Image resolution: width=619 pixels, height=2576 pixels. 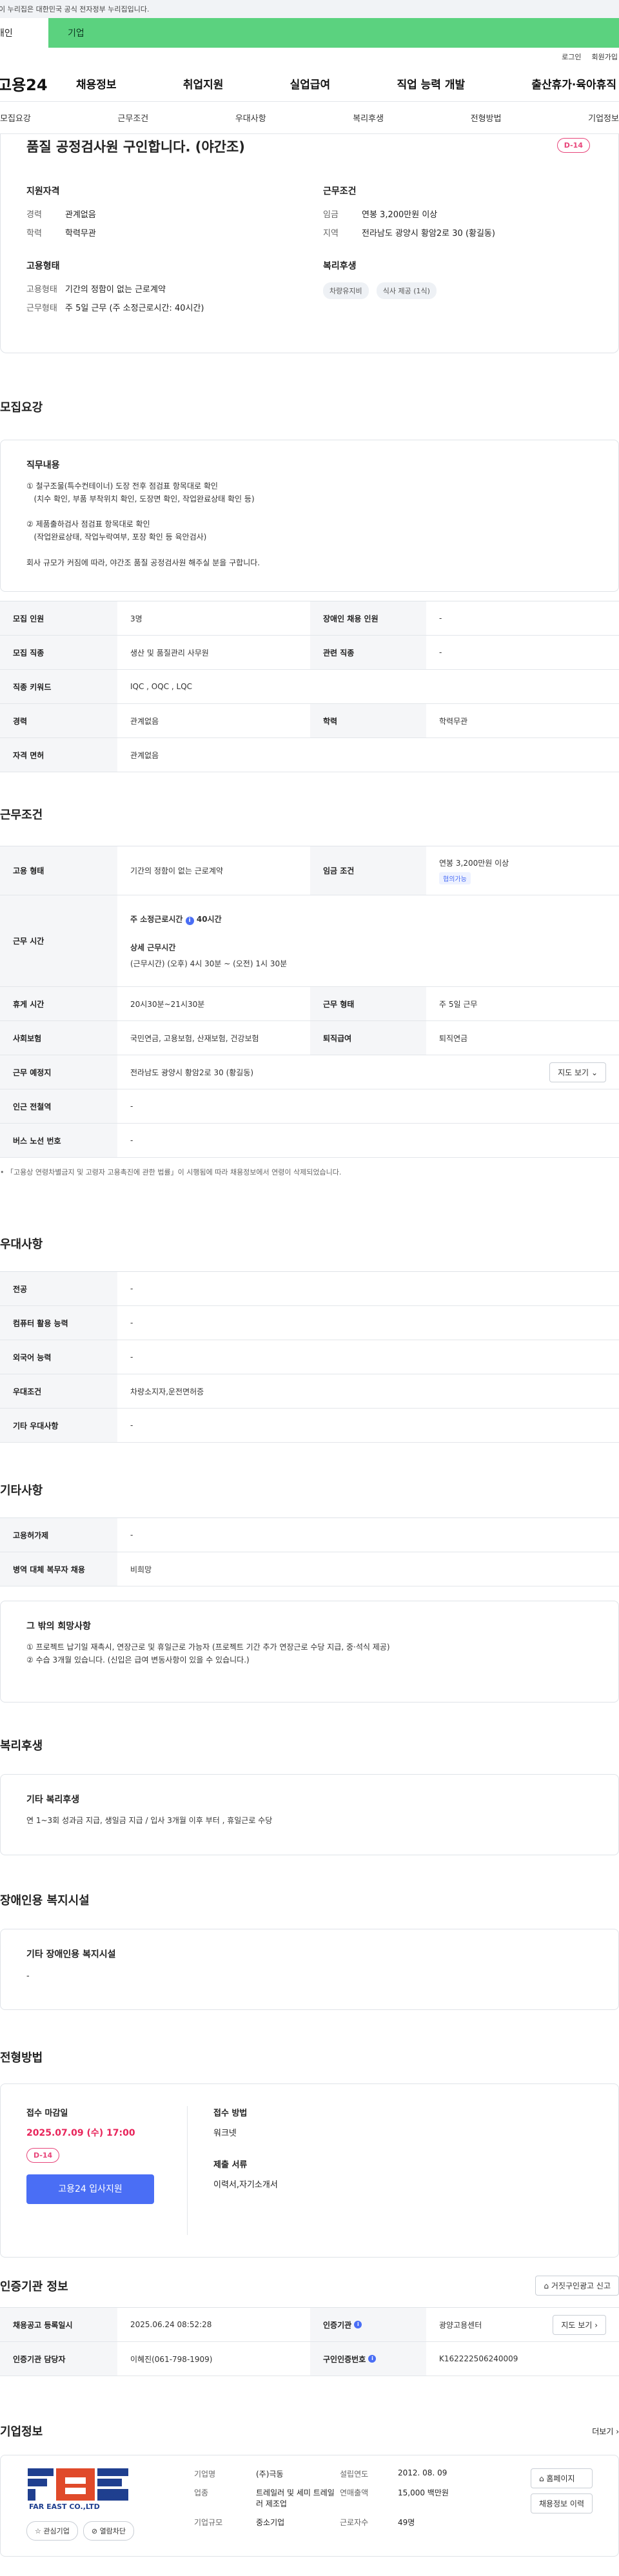 What do you see at coordinates (58, 652) in the screenshot?
I see `job-label: 모집 직종` at bounding box center [58, 652].